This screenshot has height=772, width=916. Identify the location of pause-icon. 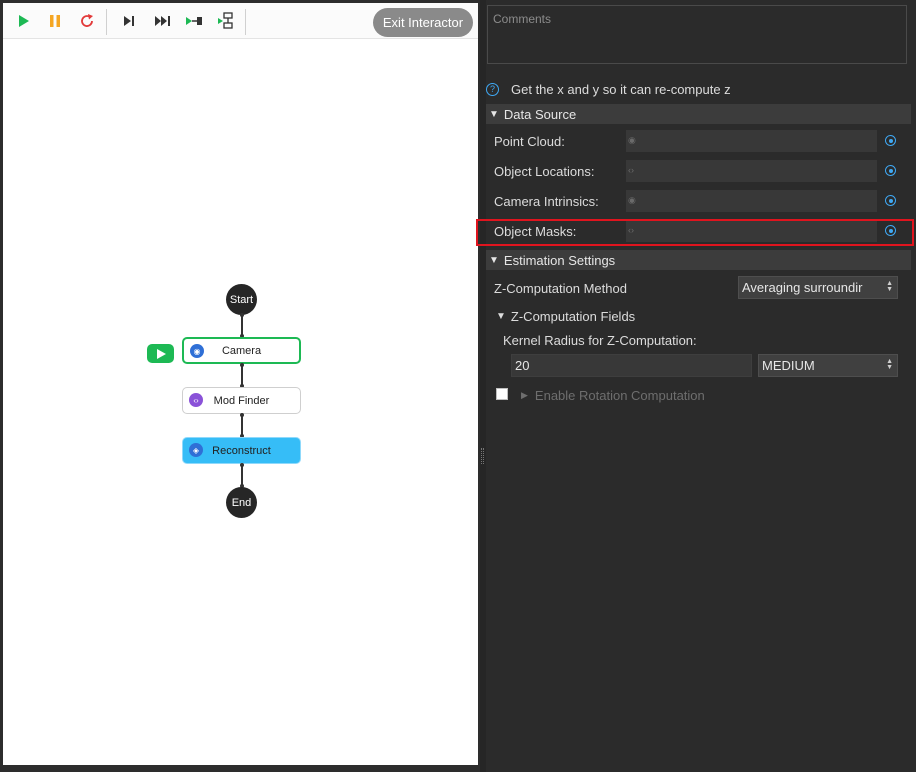
(55, 21).